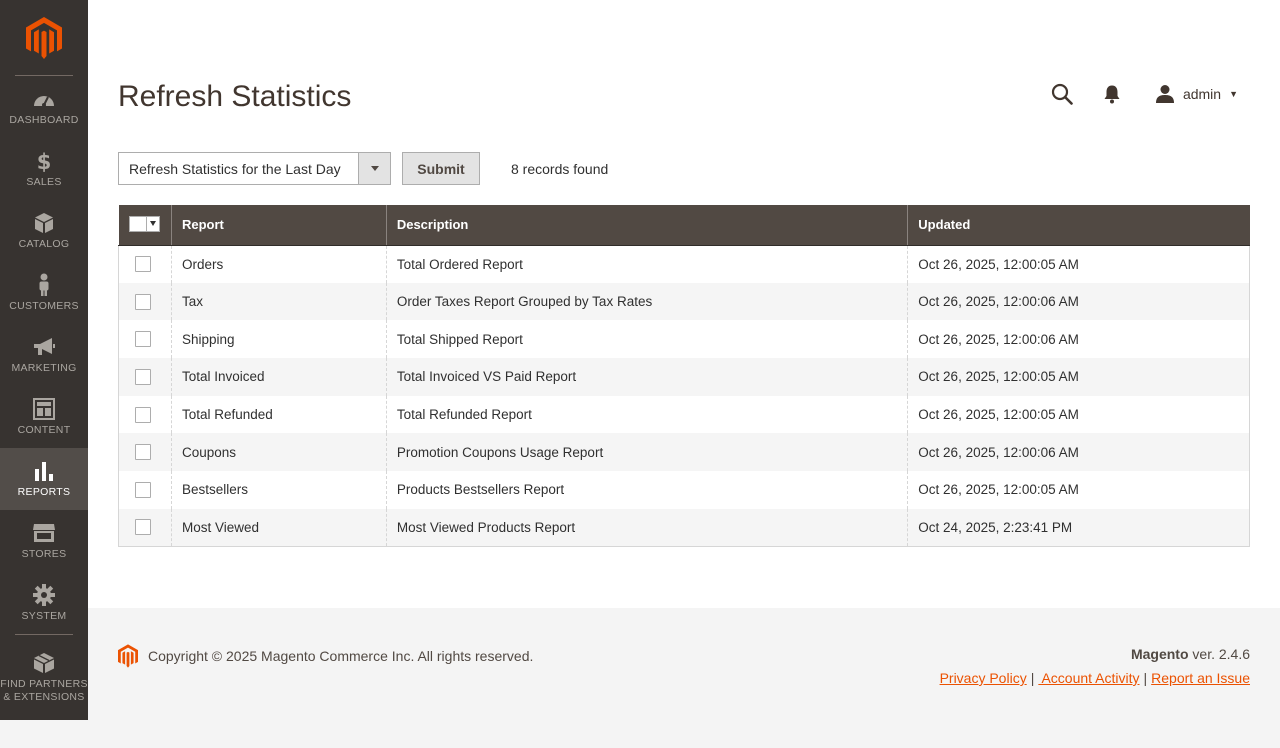  Describe the element at coordinates (1112, 94) in the screenshot. I see `notifications-button` at that location.